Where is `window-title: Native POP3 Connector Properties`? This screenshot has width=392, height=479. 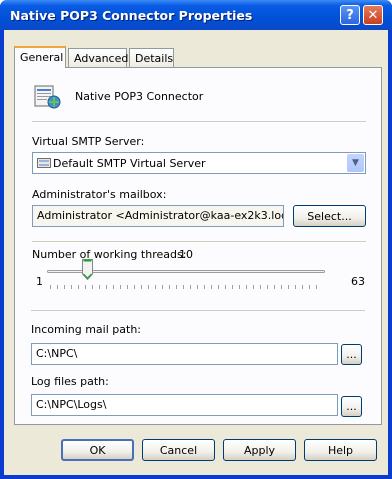 window-title: Native POP3 Connector Properties is located at coordinates (131, 15).